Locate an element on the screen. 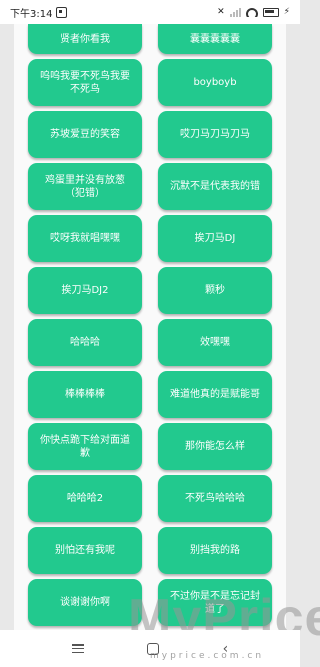 This screenshot has width=320, height=667. sound-button: 难道他真的是赋能哥 is located at coordinates (215, 394).